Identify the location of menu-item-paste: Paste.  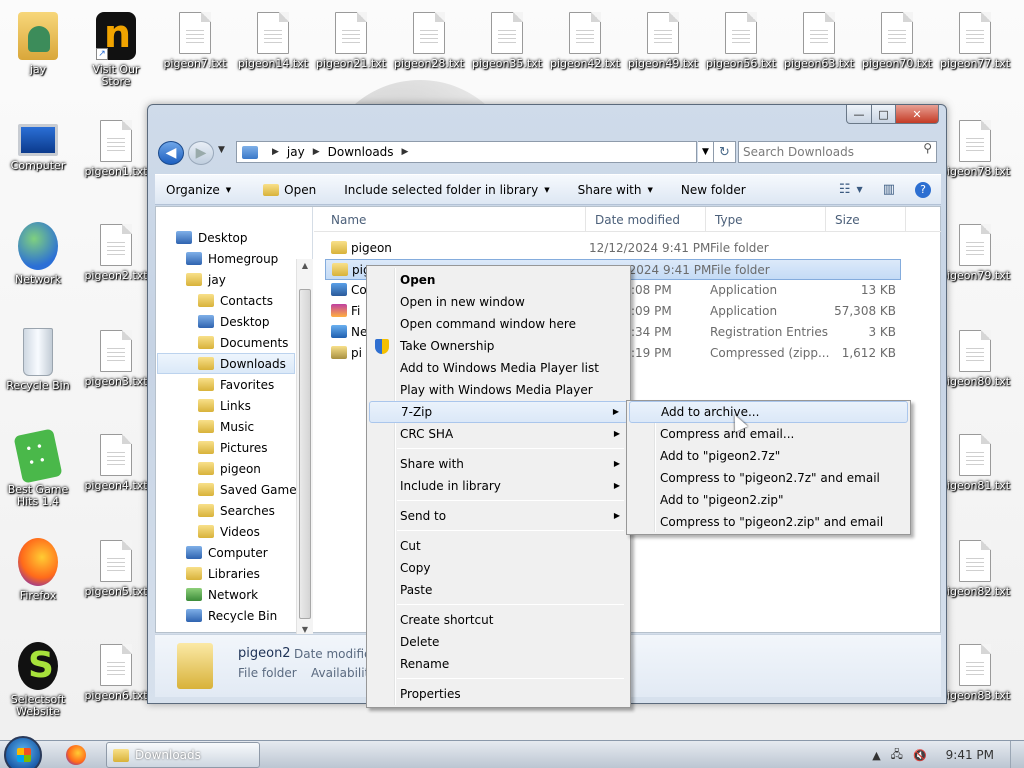
(498, 590).